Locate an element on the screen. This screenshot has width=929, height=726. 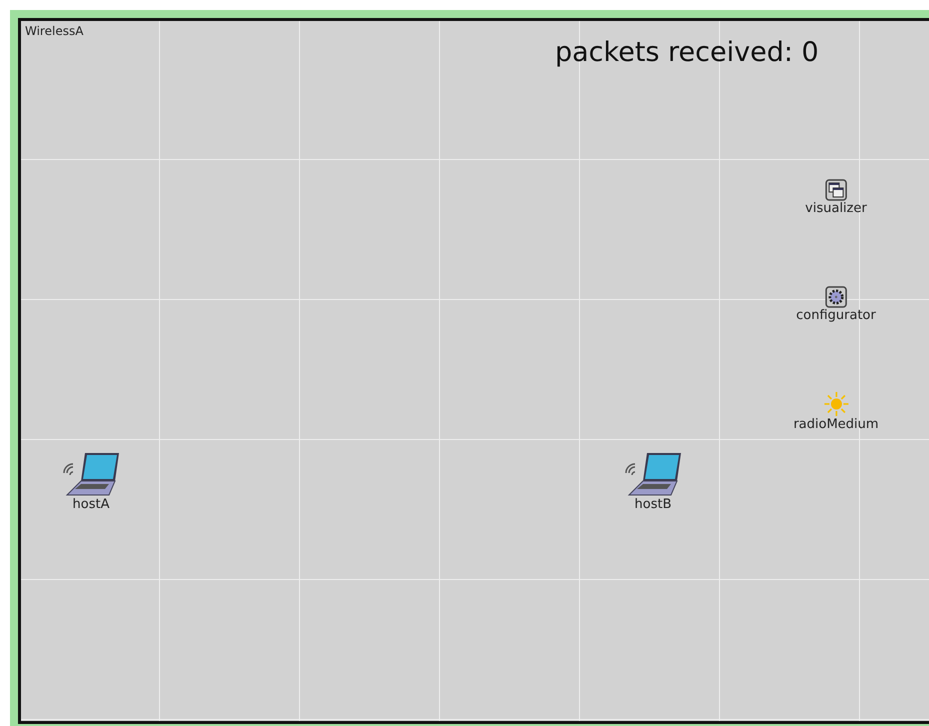
node-label: radioMedium is located at coordinates (836, 425).